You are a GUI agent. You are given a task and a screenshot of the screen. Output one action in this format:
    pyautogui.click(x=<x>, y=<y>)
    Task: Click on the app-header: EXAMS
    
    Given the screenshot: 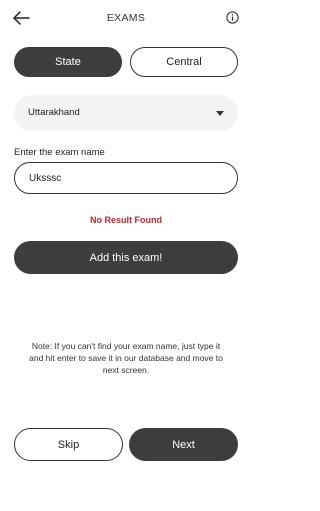 What is the action you would take?
    pyautogui.click(x=126, y=19)
    